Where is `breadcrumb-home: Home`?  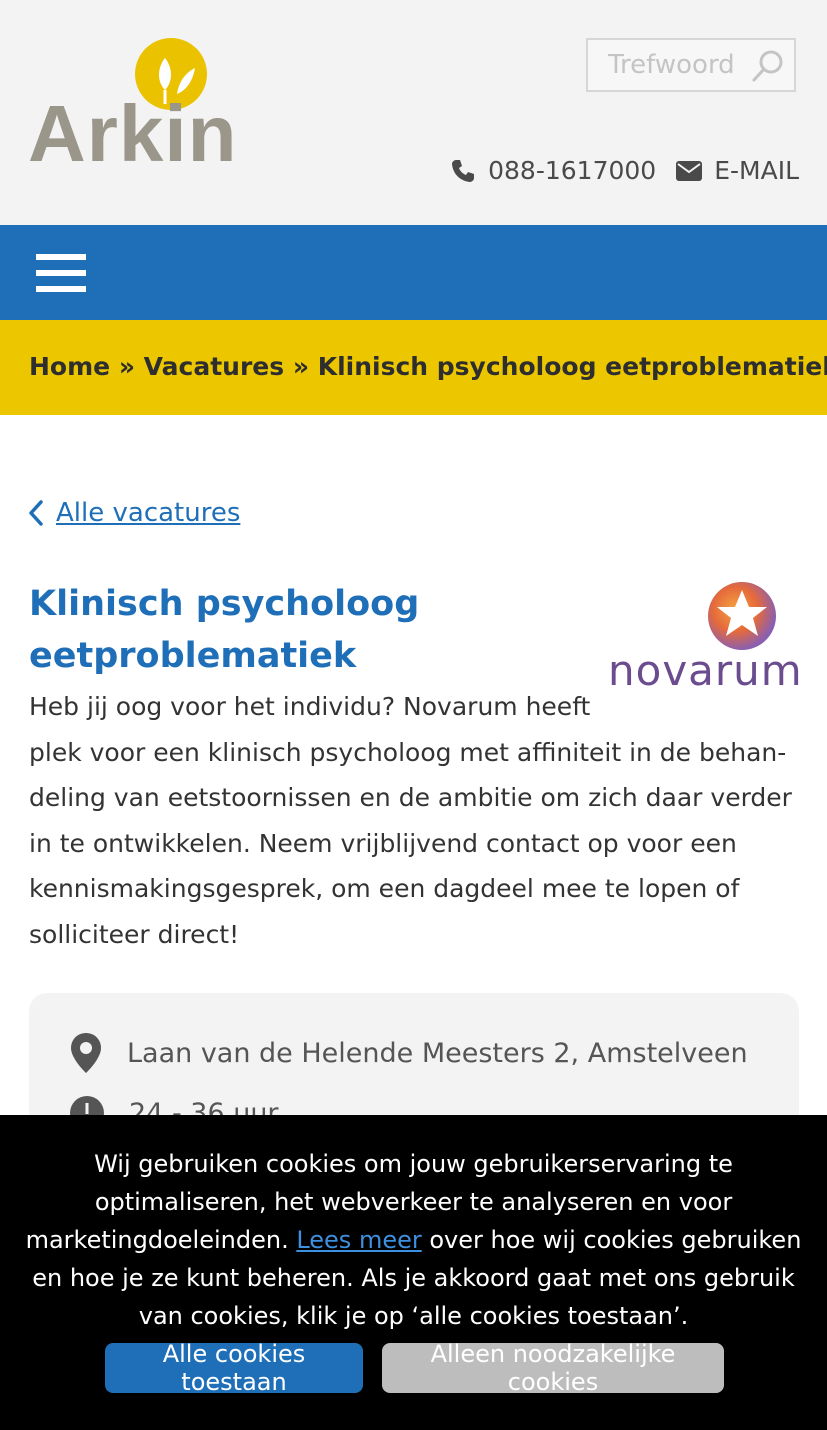 breadcrumb-home: Home is located at coordinates (69, 366).